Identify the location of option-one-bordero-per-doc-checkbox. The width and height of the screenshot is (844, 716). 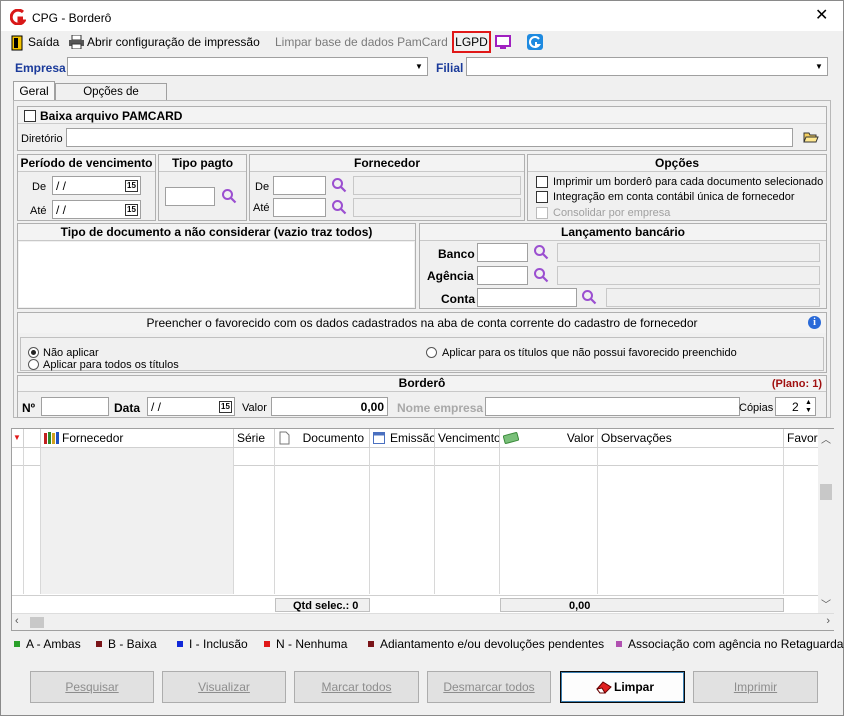
(542, 182).